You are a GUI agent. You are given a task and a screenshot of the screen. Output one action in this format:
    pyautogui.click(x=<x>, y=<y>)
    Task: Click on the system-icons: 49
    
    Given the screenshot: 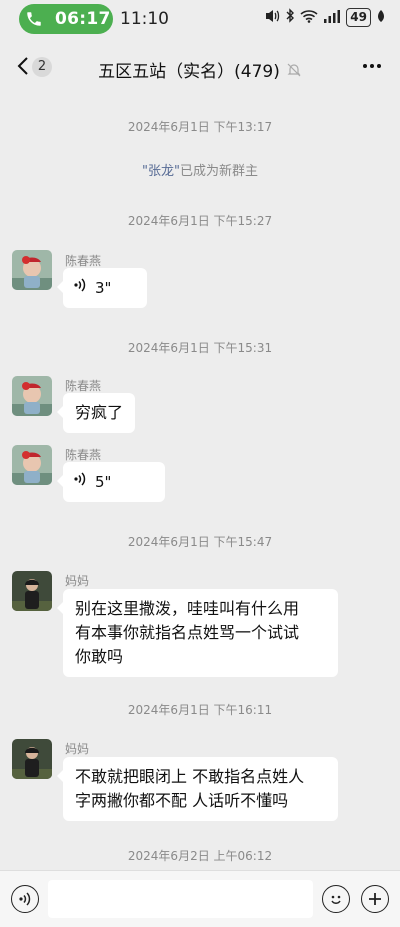 What is the action you would take?
    pyautogui.click(x=325, y=17)
    